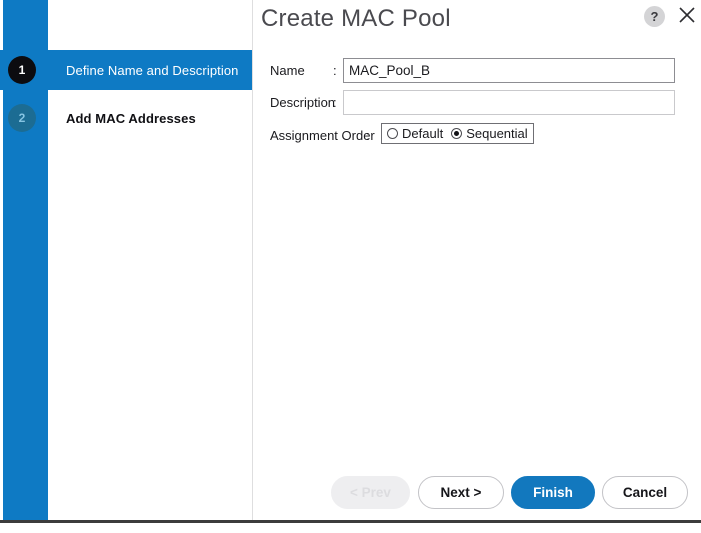 This screenshot has height=533, width=701. What do you see at coordinates (509, 70) in the screenshot?
I see `name-input` at bounding box center [509, 70].